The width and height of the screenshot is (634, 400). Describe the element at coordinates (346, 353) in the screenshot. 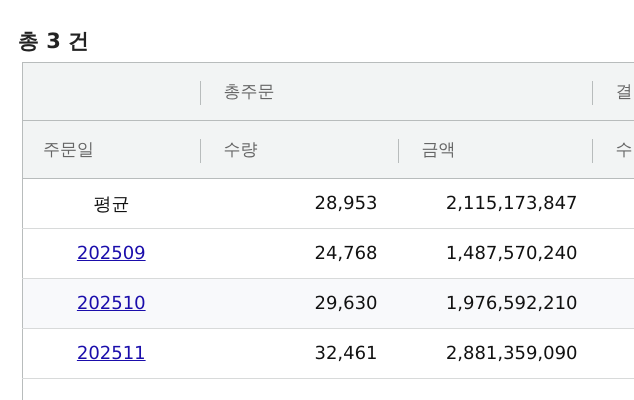

I see `quantity-value: 32,461` at that location.